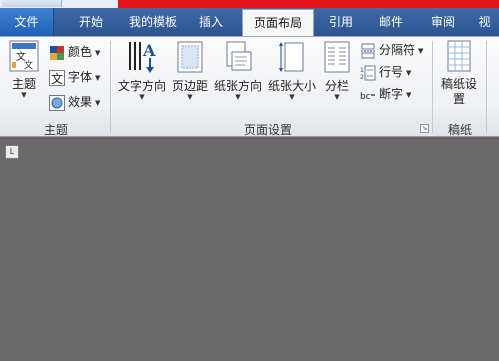 This screenshot has height=361, width=499. Describe the element at coordinates (362, 70) in the screenshot. I see `svg-text: 1` at that location.